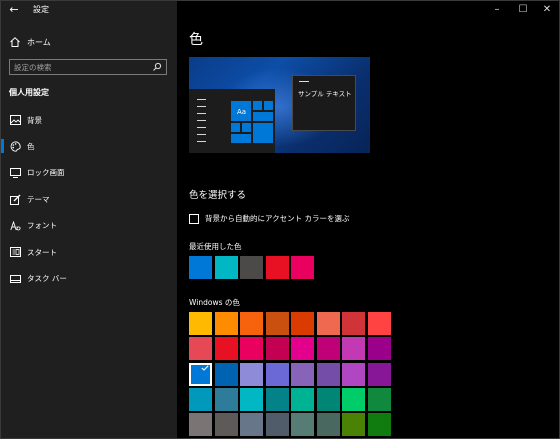 The image size is (560, 439). I want to click on sidebar-item-label: スタート, so click(42, 252).